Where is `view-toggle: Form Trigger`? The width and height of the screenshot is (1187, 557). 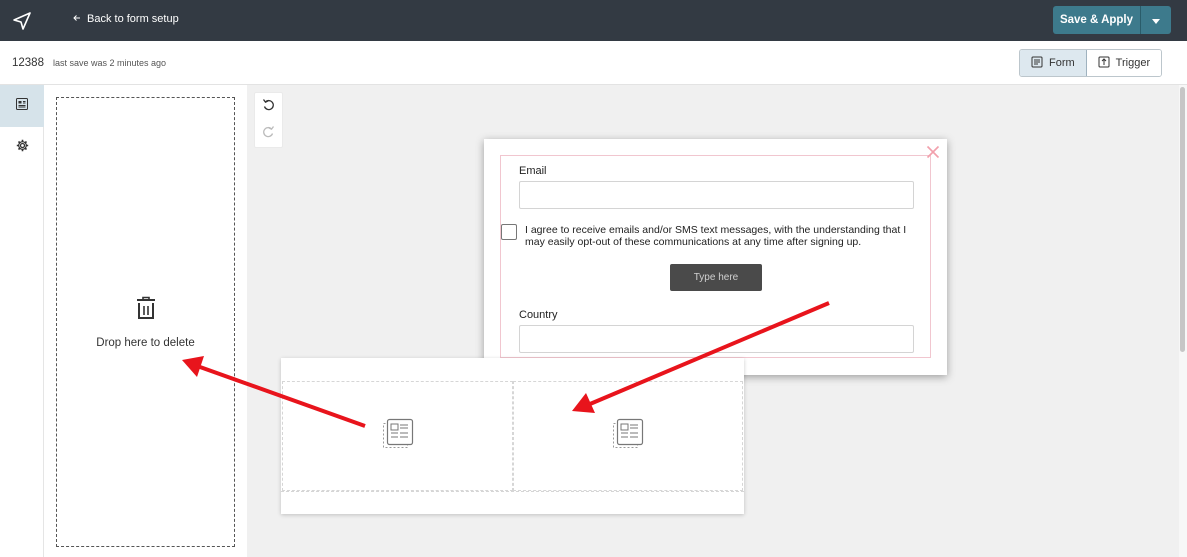 view-toggle: Form Trigger is located at coordinates (1091, 63).